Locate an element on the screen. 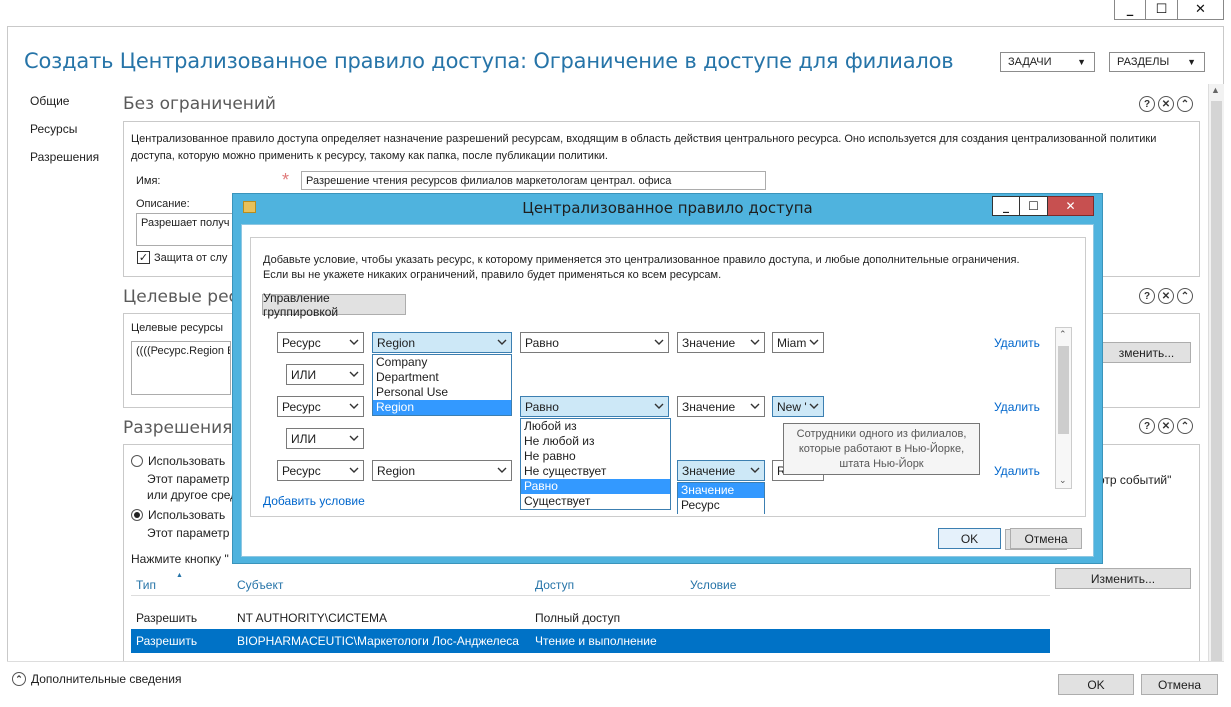  option-not-any-of: Не любой из is located at coordinates (595, 441).